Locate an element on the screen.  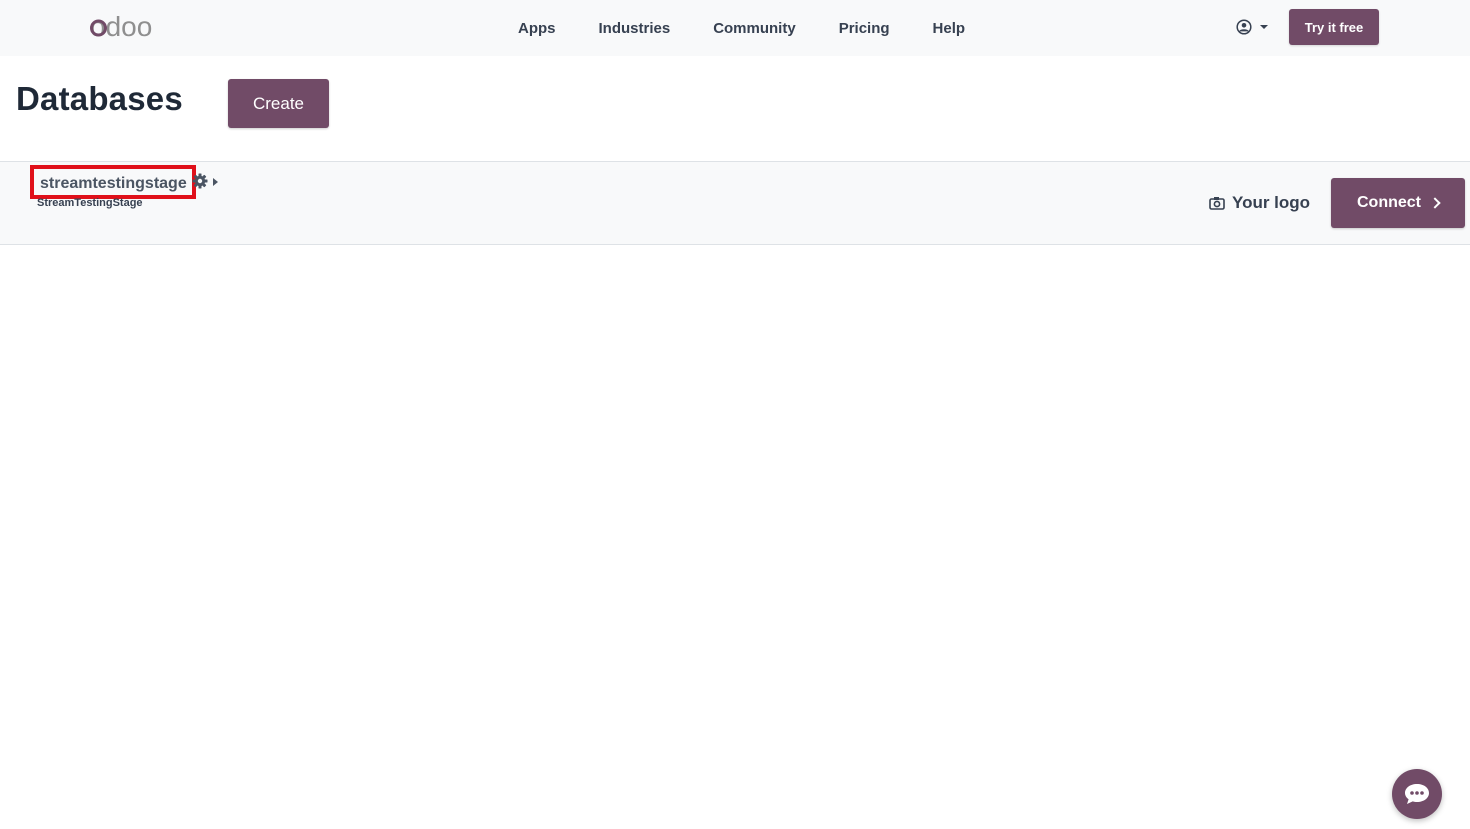
menu-item-pricing: Pricing is located at coordinates (864, 28).